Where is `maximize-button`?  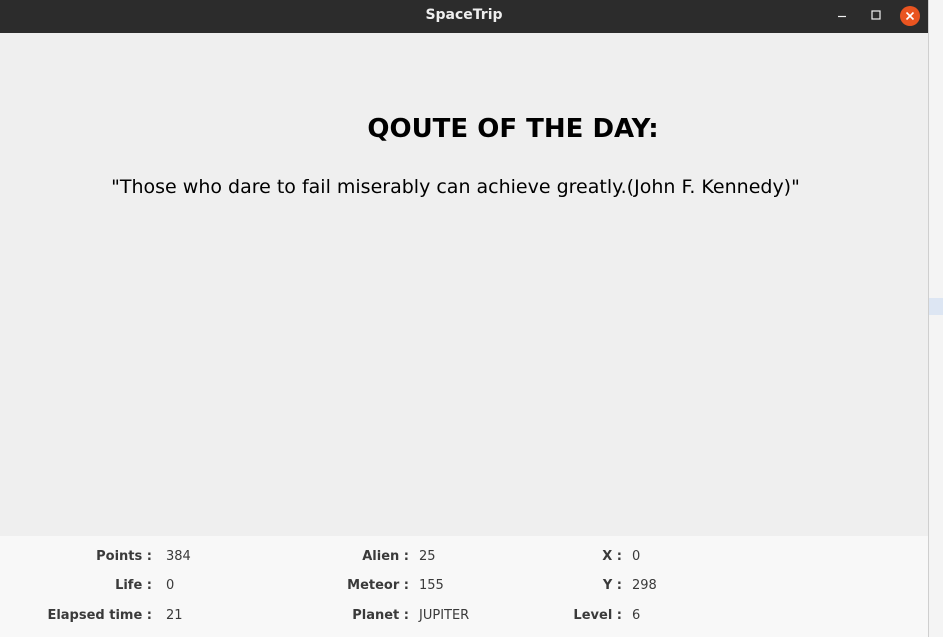
maximize-button is located at coordinates (876, 16).